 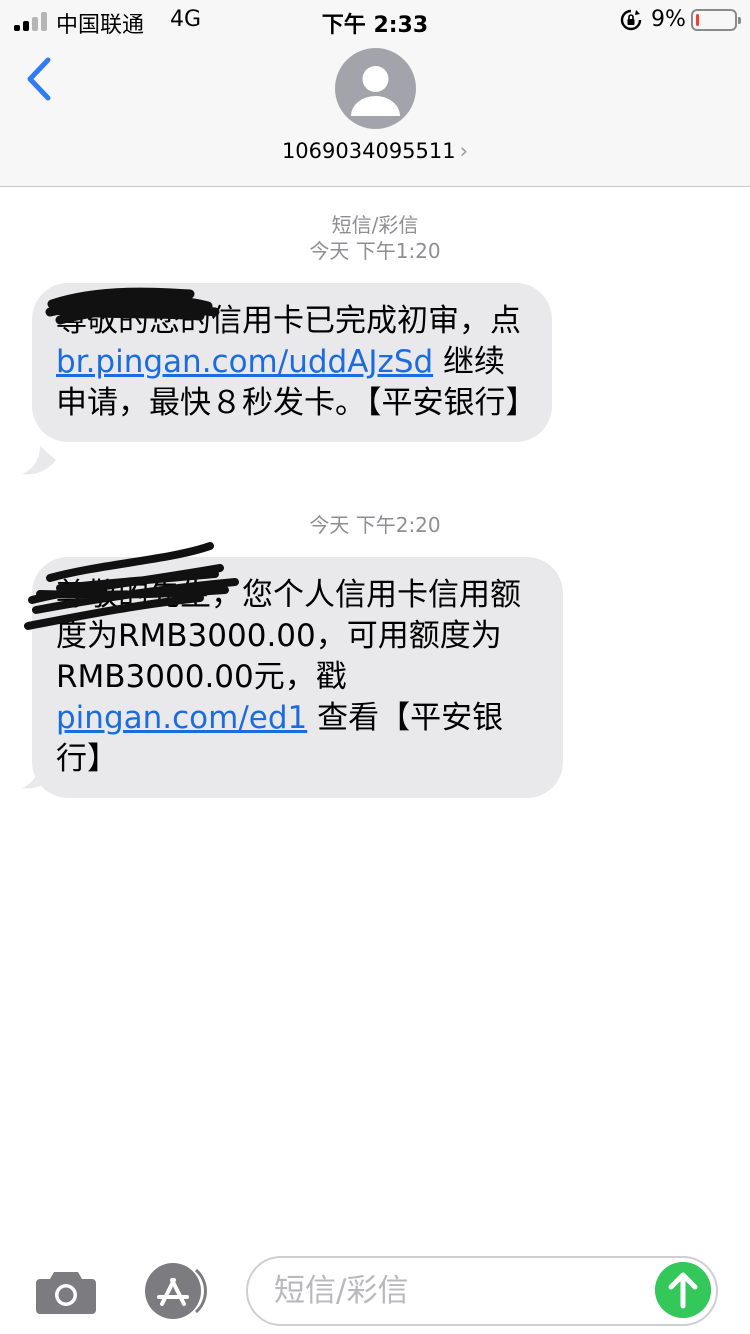 I want to click on camera-icon, so click(x=66, y=1293).